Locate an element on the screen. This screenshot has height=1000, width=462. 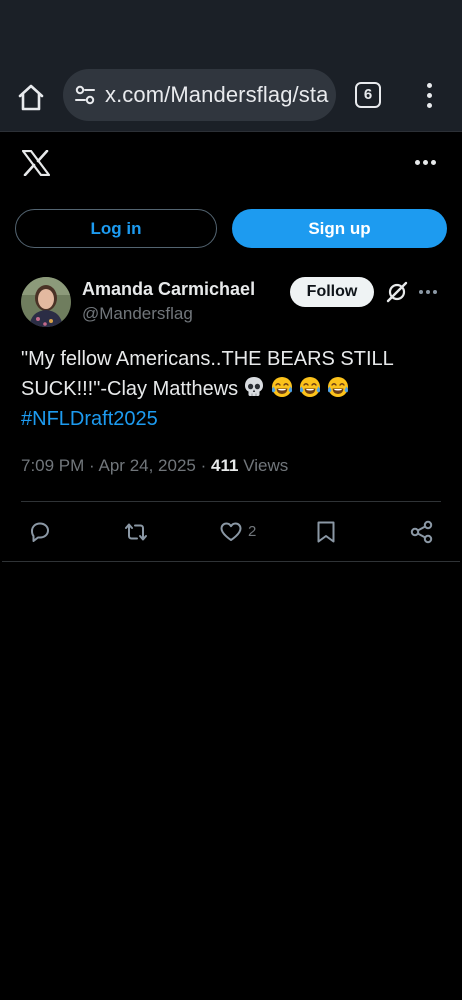
bookmark-icon is located at coordinates (326, 532).